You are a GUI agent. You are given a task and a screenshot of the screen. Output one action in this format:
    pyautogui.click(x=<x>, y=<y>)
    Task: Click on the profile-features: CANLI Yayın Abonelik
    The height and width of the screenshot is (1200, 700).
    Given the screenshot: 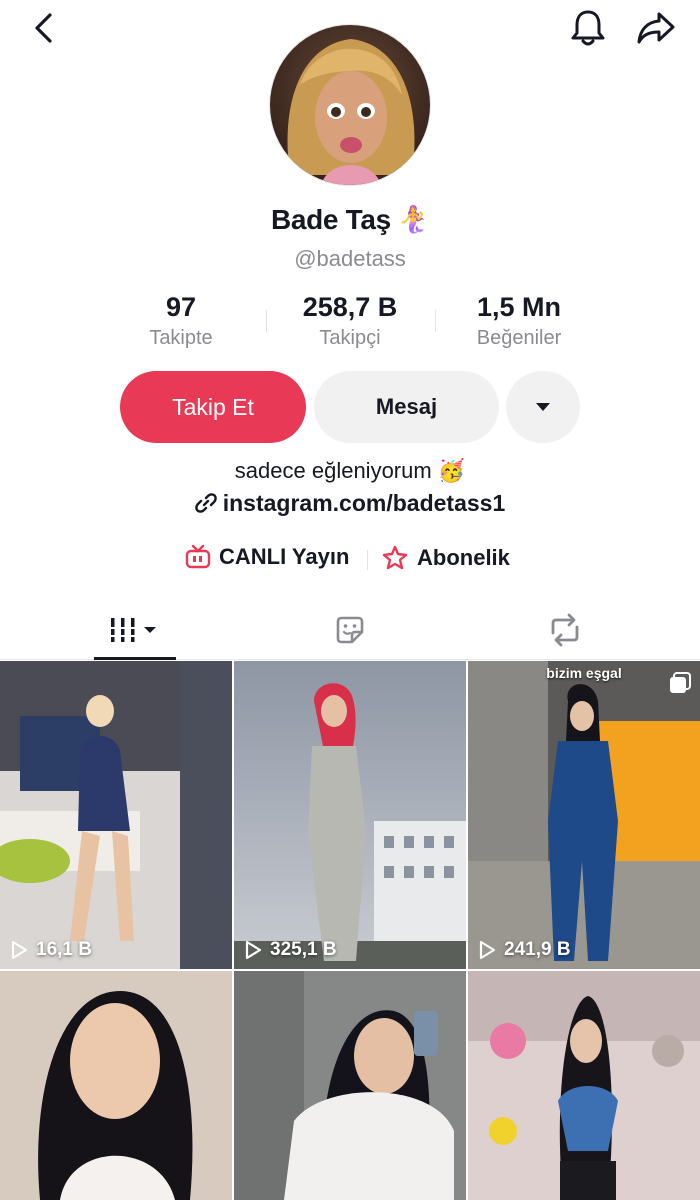 What is the action you would take?
    pyautogui.click(x=350, y=560)
    